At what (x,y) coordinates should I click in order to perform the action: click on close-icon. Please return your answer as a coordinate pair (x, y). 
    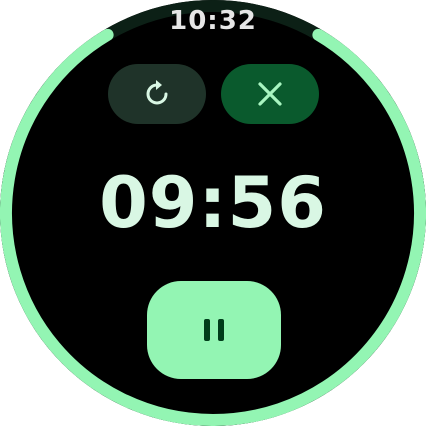
    Looking at the image, I should click on (270, 94).